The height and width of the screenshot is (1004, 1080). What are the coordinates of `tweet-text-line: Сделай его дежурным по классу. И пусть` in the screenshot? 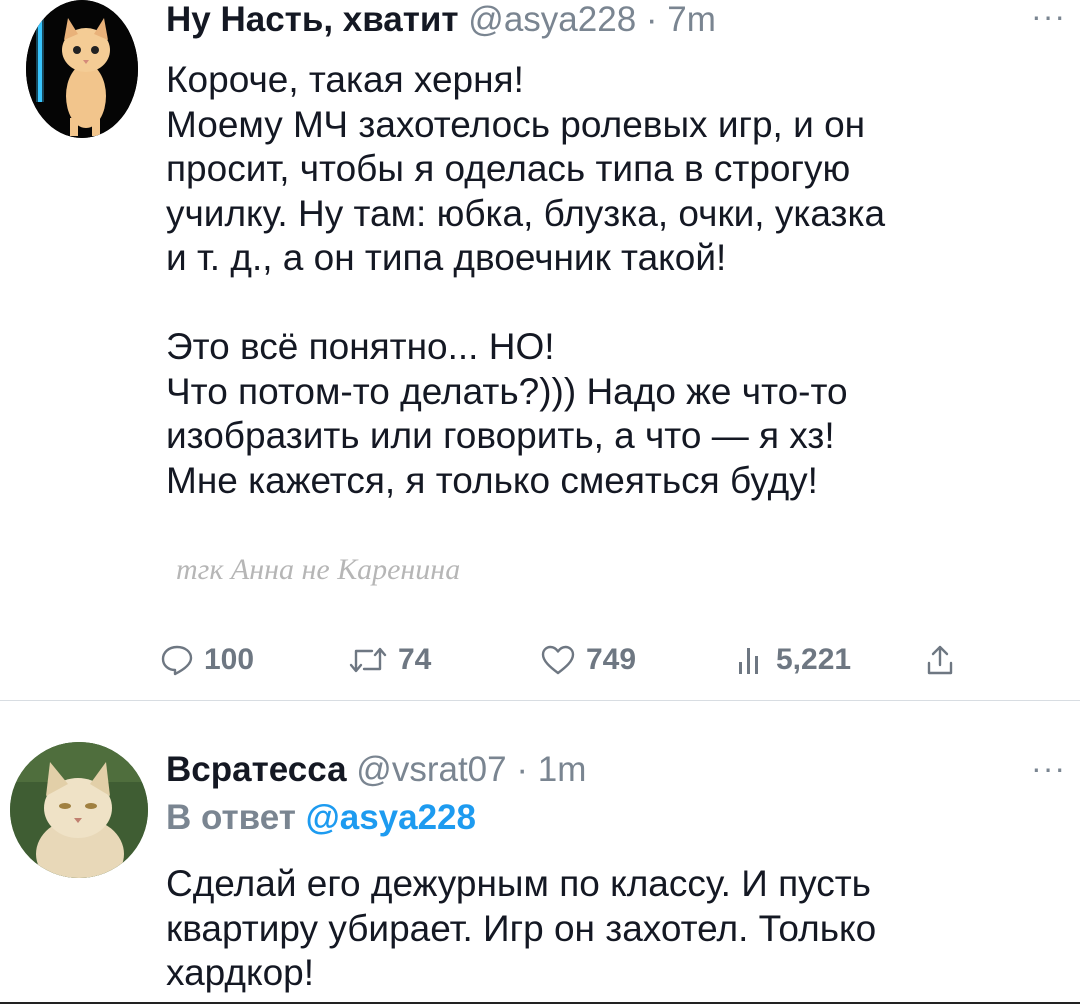 It's located at (518, 883).